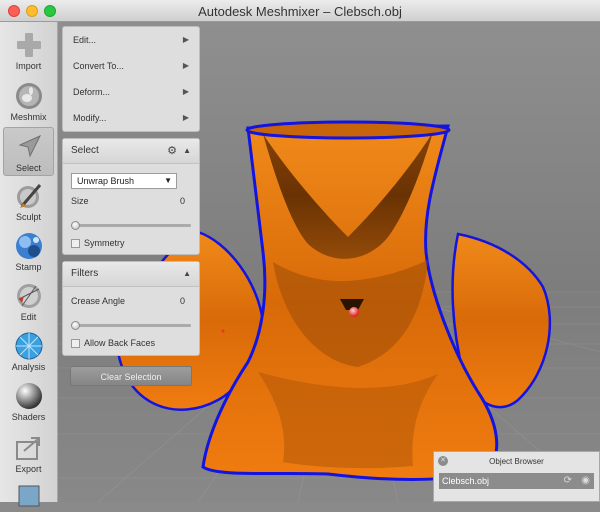 This screenshot has width=600, height=512. I want to click on window-title: Autodesk Meshmixer – Clebsch.obj, so click(300, 11).